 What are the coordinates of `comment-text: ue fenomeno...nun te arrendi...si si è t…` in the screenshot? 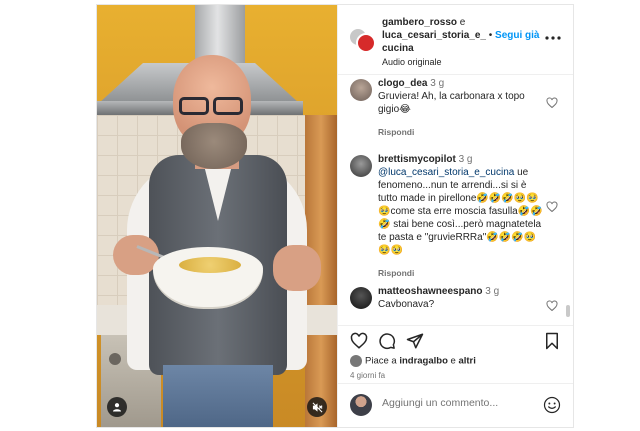 It's located at (460, 211).